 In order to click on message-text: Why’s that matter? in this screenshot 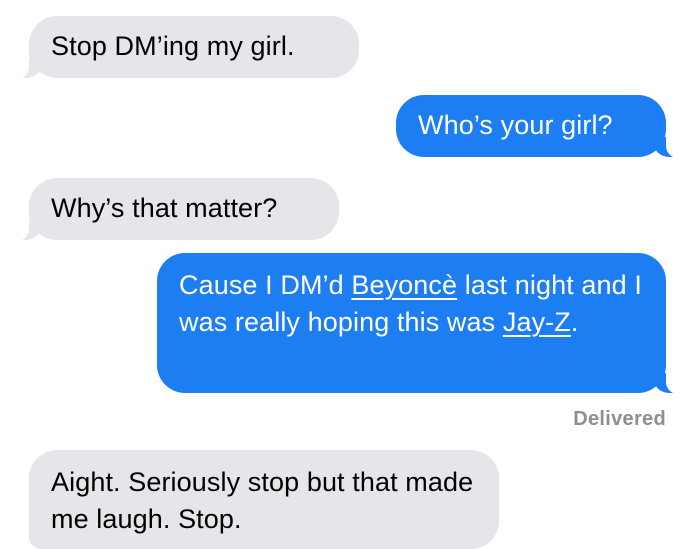, I will do `click(164, 208)`.